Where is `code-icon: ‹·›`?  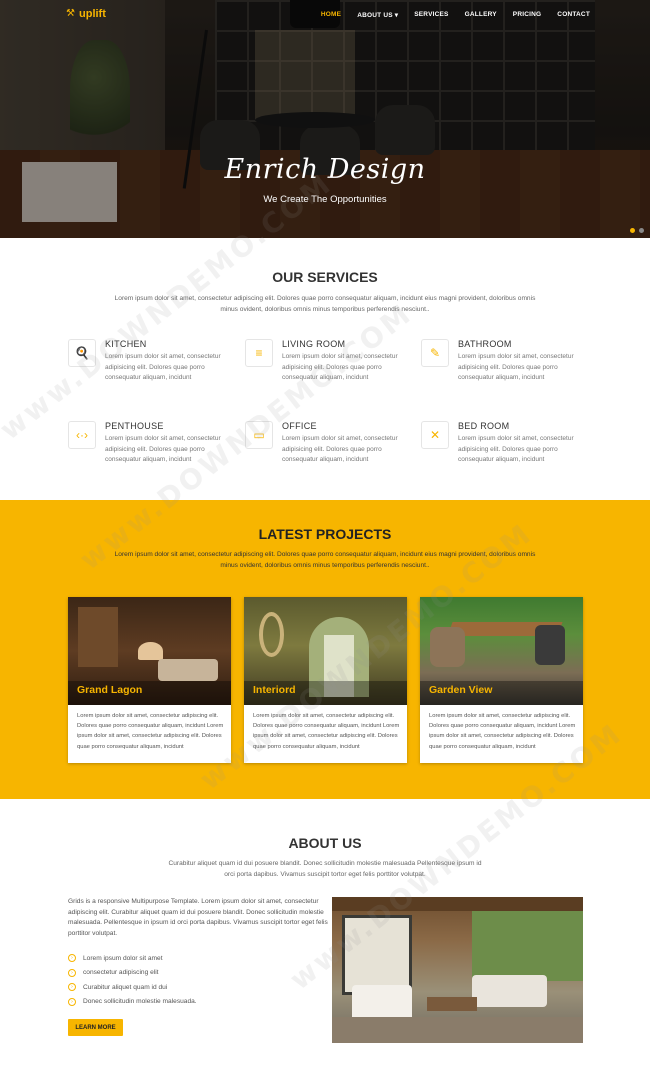
code-icon: ‹·› is located at coordinates (82, 435).